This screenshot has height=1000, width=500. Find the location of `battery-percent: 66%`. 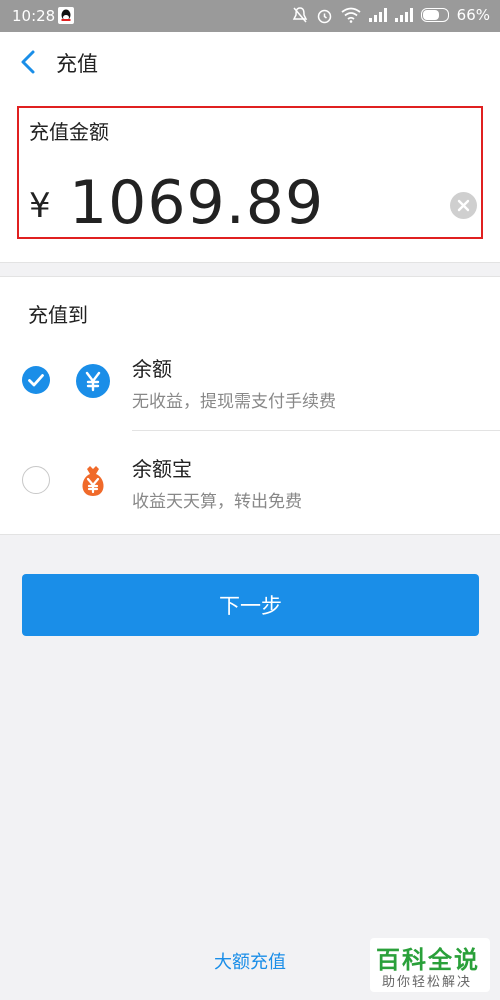

battery-percent: 66% is located at coordinates (473, 15).